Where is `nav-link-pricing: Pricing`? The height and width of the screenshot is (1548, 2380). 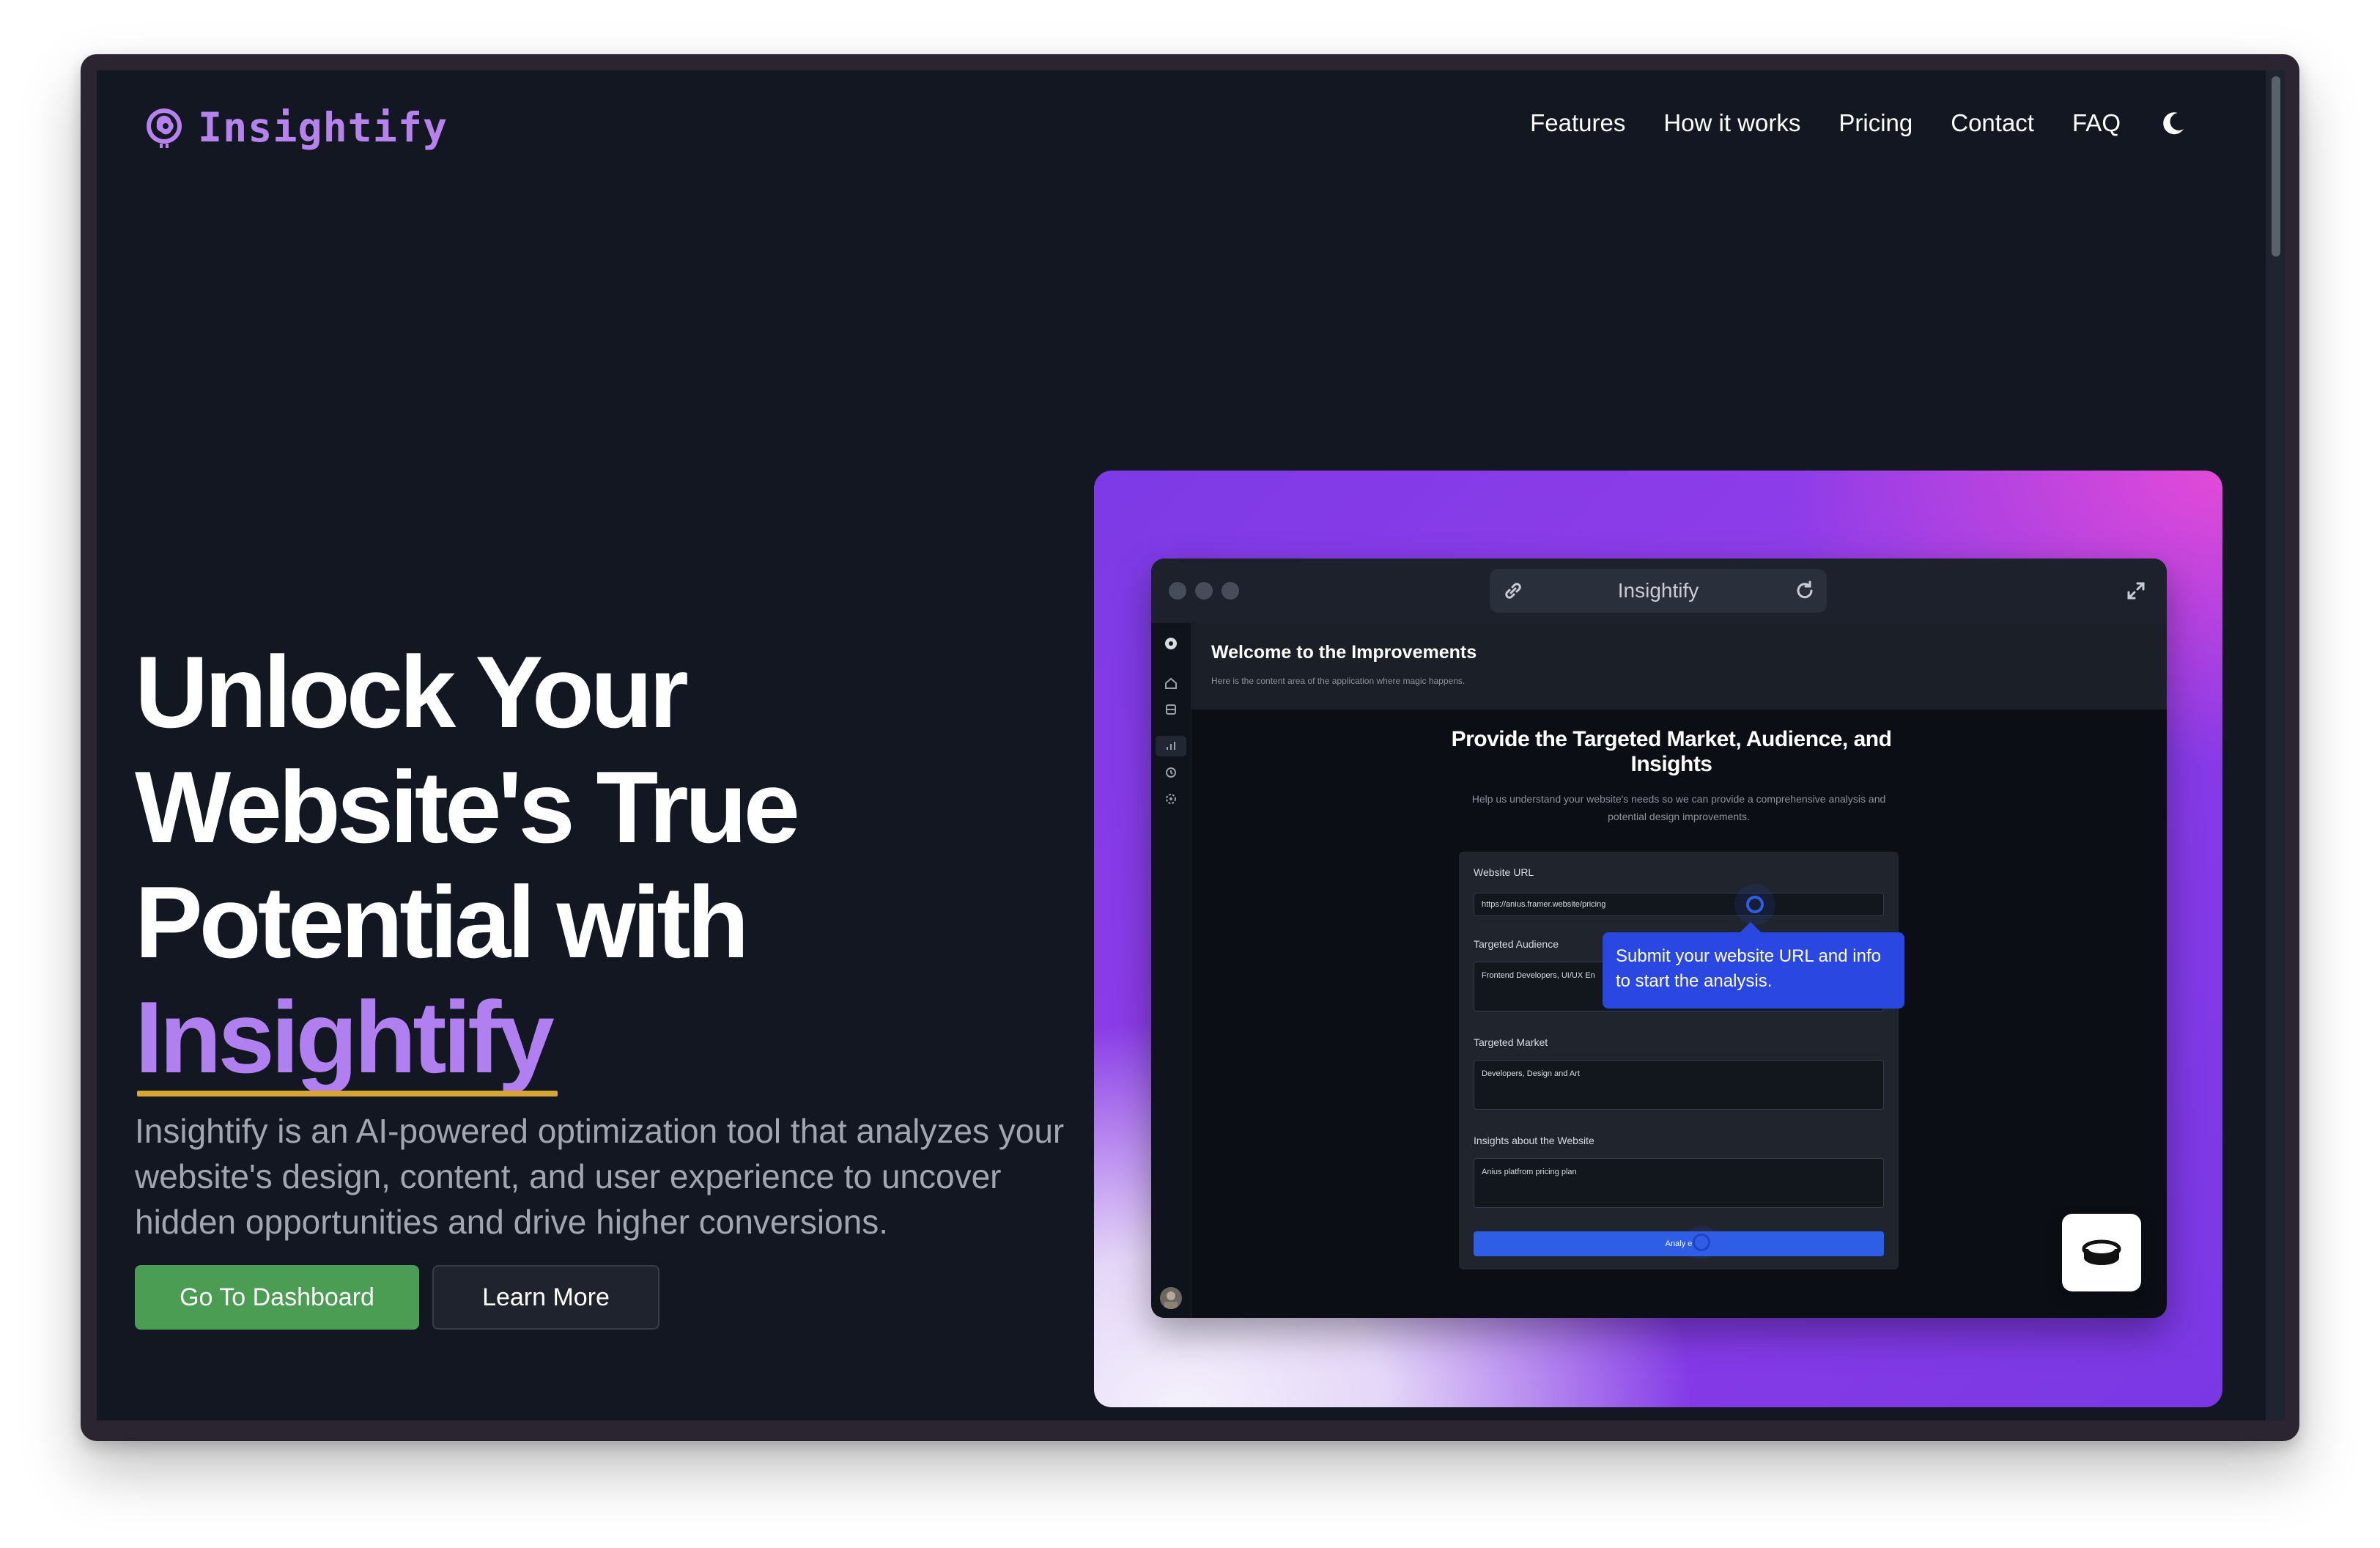
nav-link-pricing: Pricing is located at coordinates (1875, 123).